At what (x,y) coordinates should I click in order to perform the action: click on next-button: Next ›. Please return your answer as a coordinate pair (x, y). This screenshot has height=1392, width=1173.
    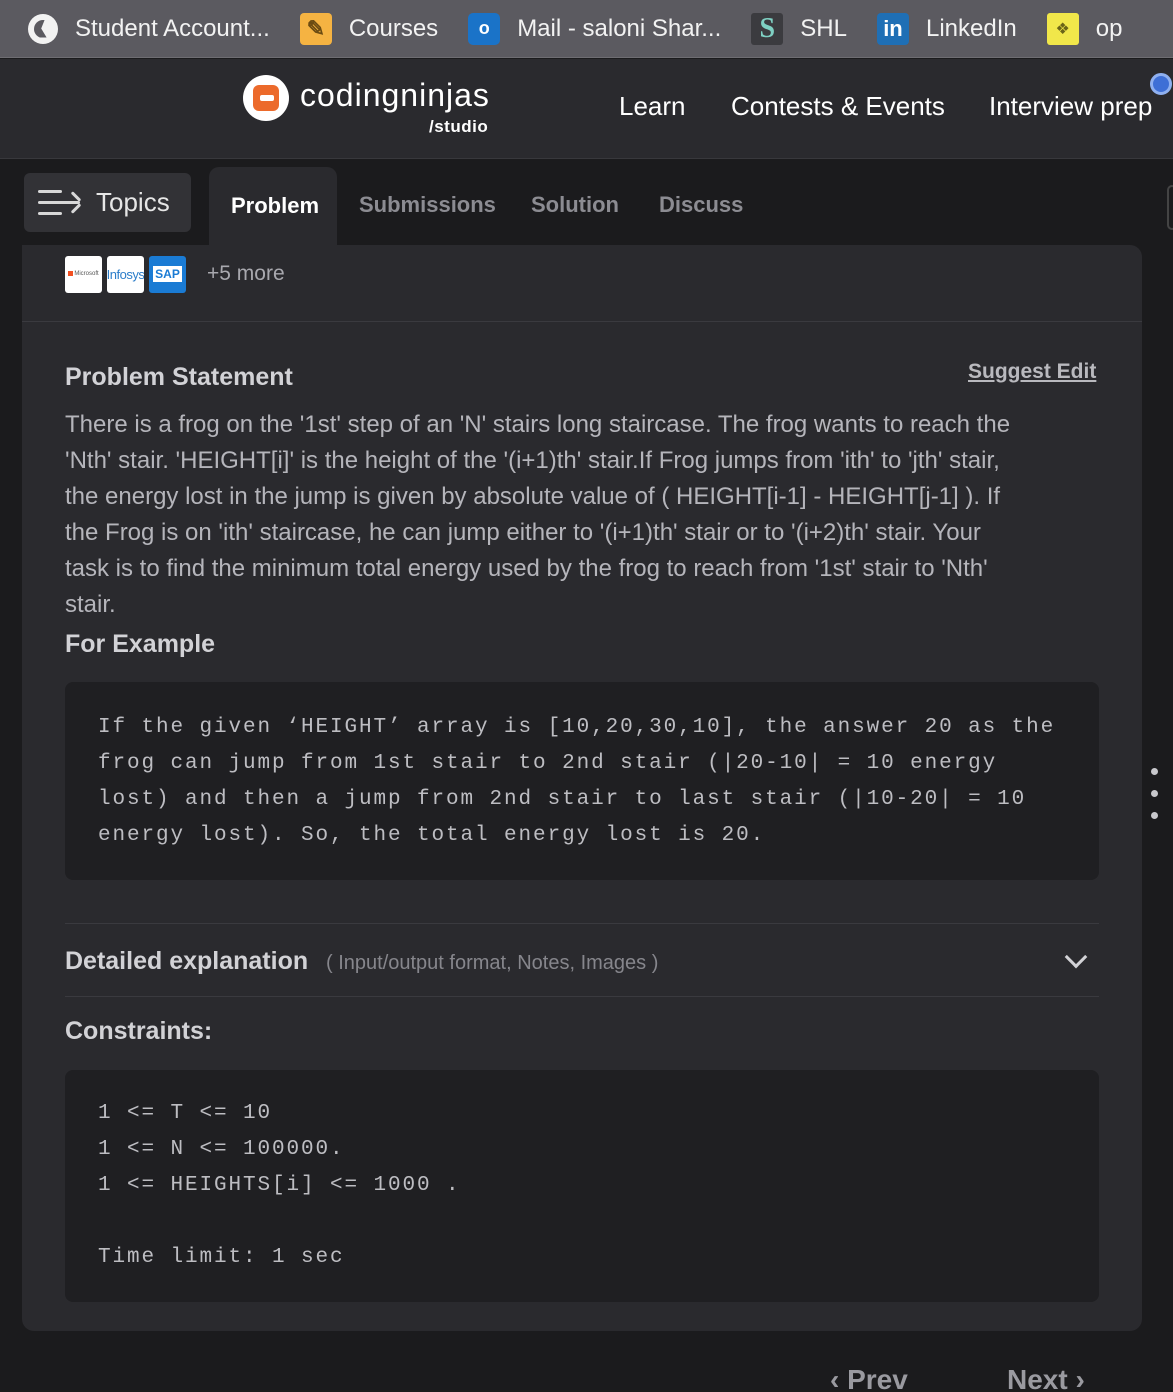
    Looking at the image, I should click on (1046, 1378).